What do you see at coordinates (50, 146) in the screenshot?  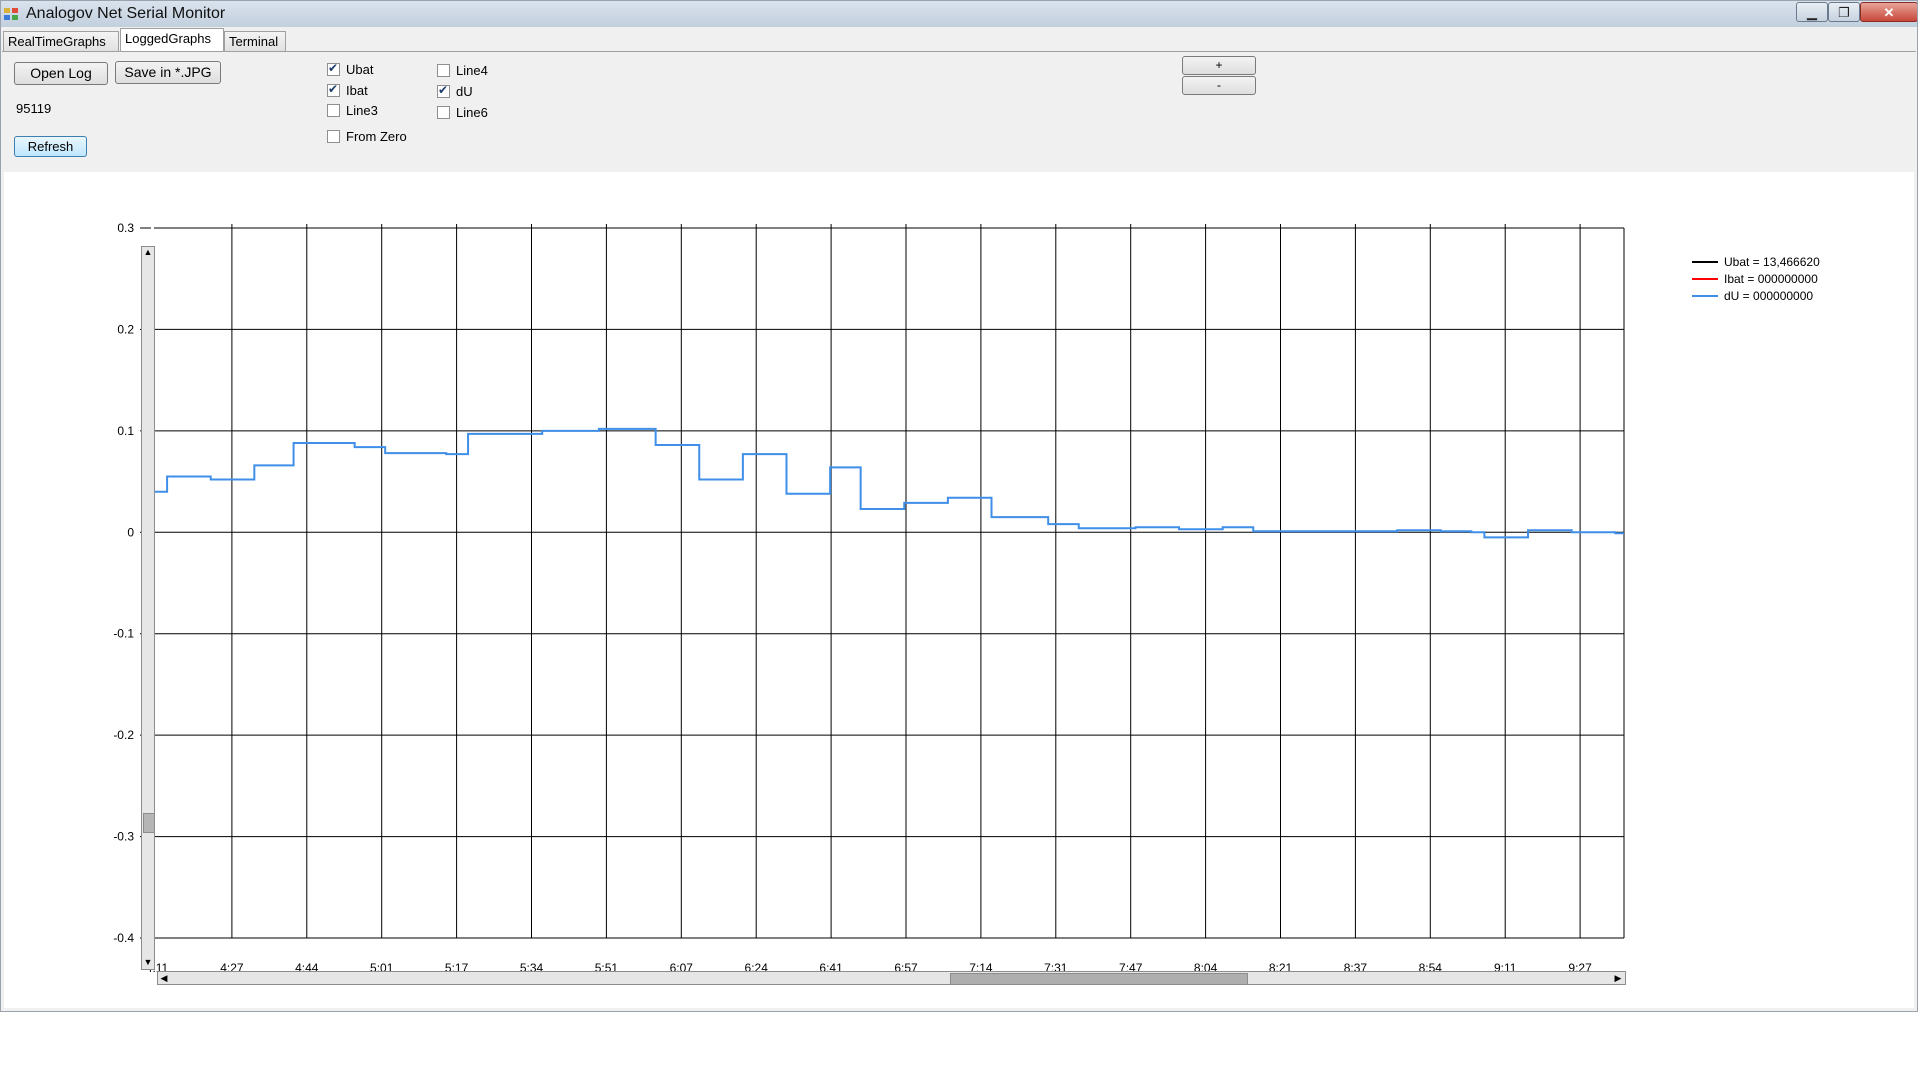 I see `refresh-button: Refresh` at bounding box center [50, 146].